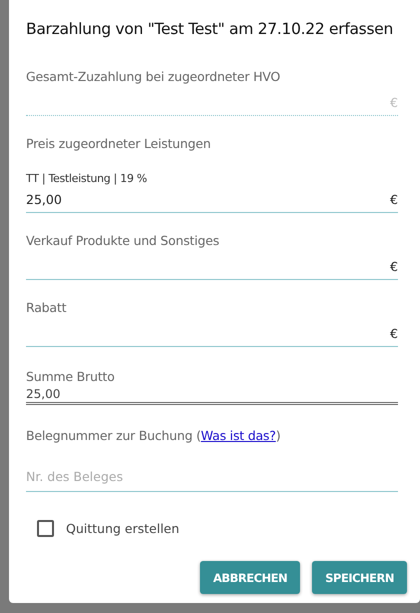 This screenshot has width=420, height=613. I want to click on cancel-button: ABBRECHEN, so click(250, 577).